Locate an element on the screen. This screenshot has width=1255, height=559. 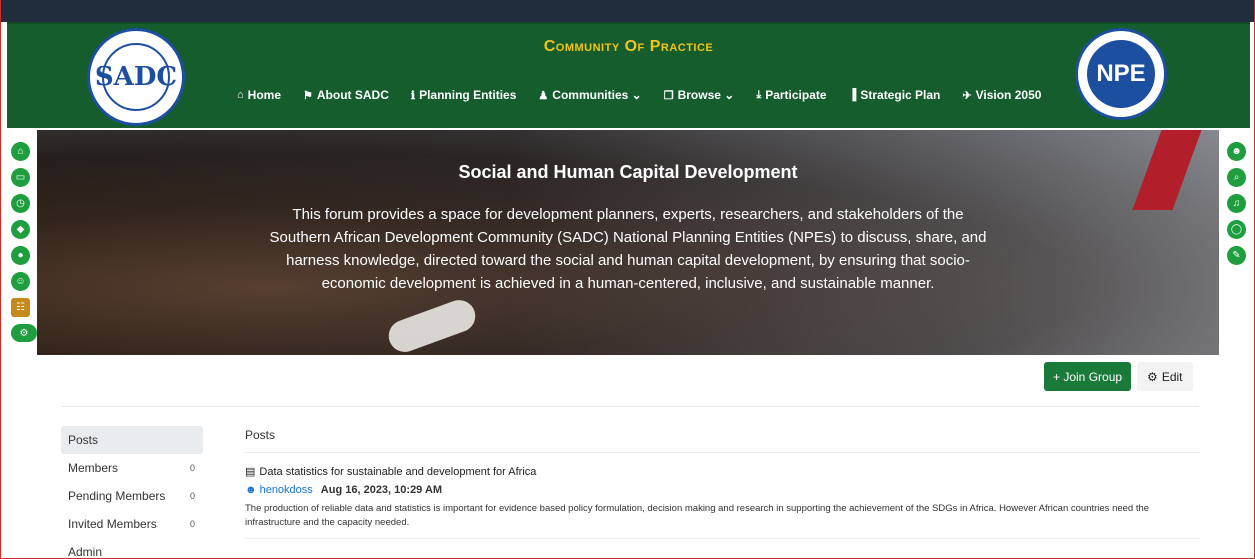
nav-planning-entities: ℹ Planning Entities is located at coordinates (464, 95).